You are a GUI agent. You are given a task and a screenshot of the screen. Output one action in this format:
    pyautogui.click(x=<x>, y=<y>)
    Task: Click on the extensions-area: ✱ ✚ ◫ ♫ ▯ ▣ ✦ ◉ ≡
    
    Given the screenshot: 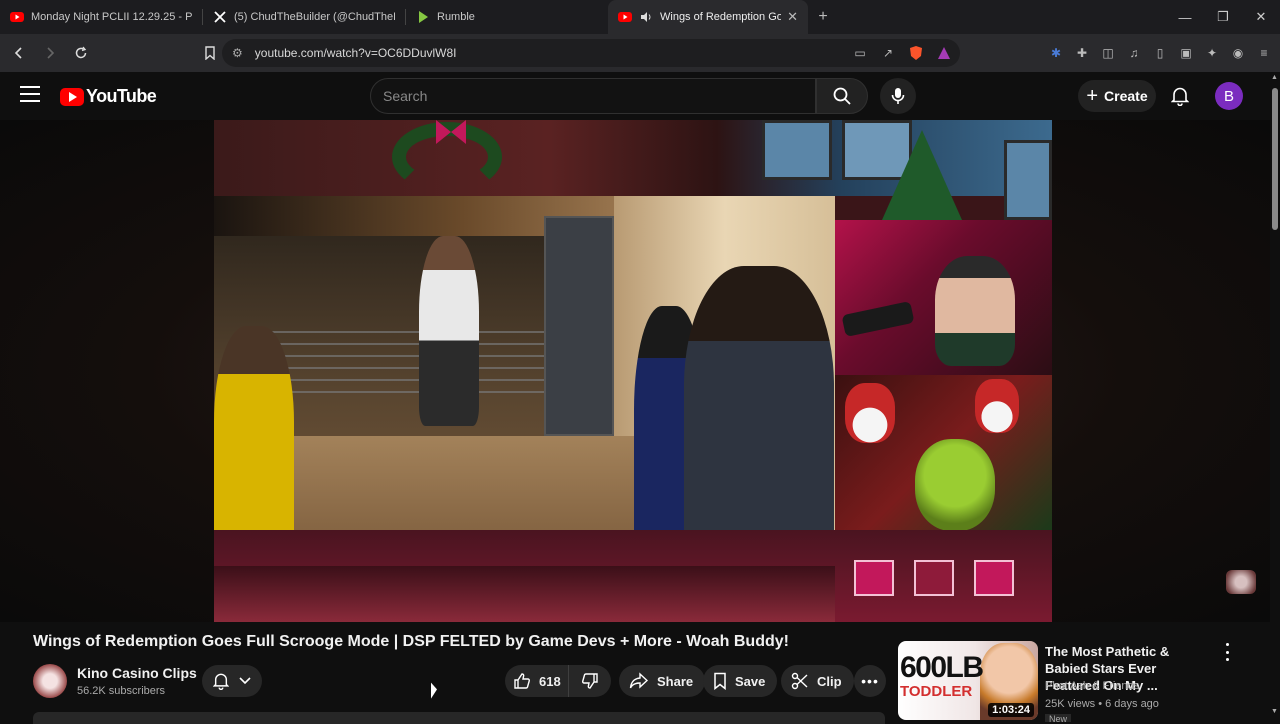 What is the action you would take?
    pyautogui.click(x=1160, y=53)
    